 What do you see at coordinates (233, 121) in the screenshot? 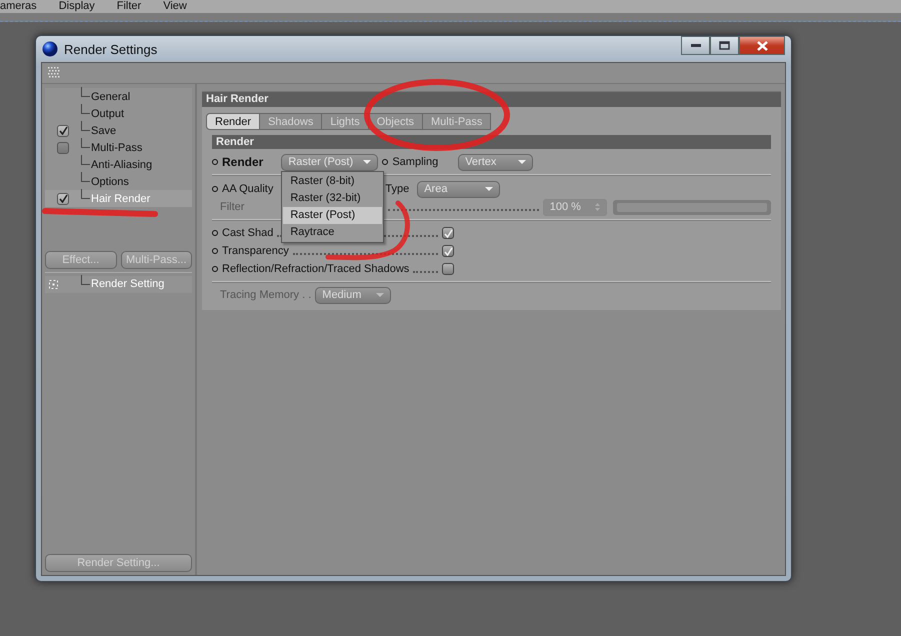
I see `tab: Render` at bounding box center [233, 121].